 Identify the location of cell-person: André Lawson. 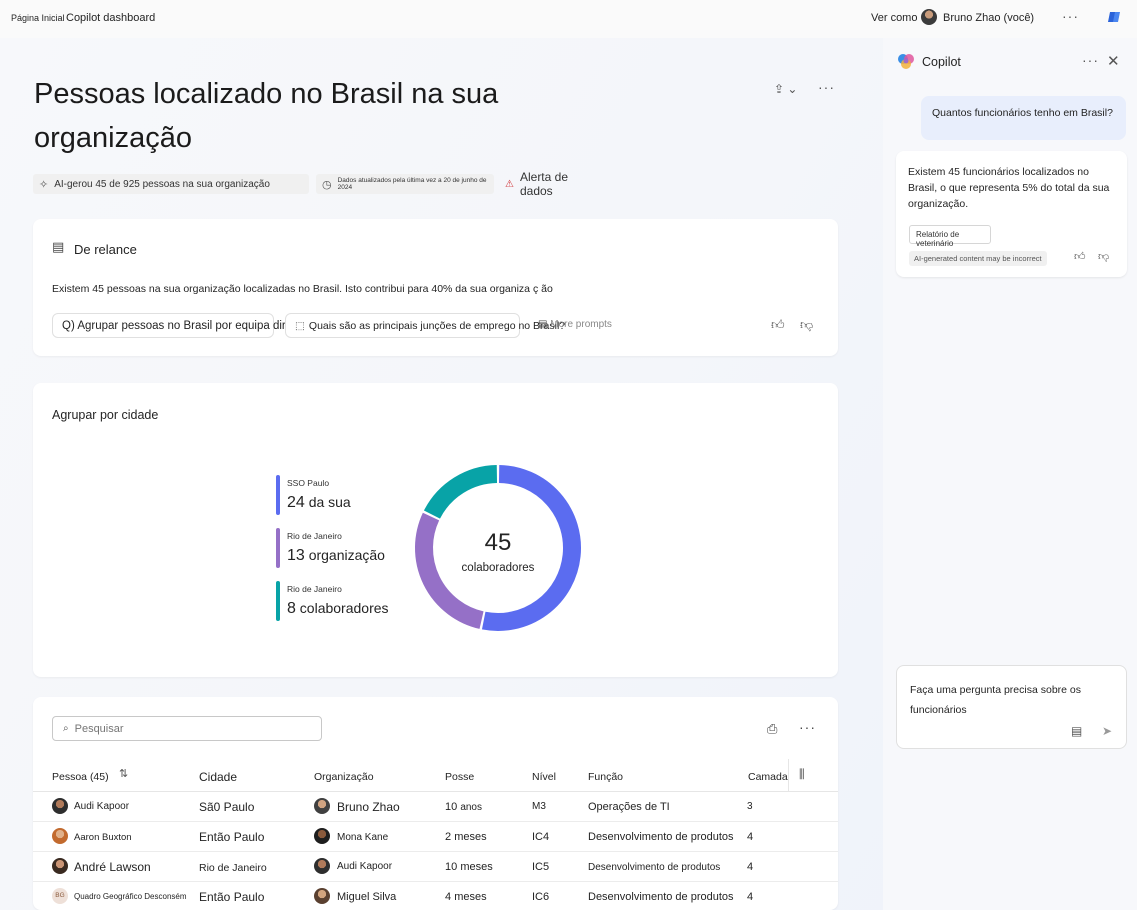
(112, 867).